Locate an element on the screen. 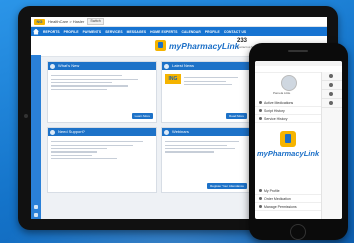 Image resolution: width=354 pixels, height=243 pixels. menu-item: Order Medication is located at coordinates (288, 199).